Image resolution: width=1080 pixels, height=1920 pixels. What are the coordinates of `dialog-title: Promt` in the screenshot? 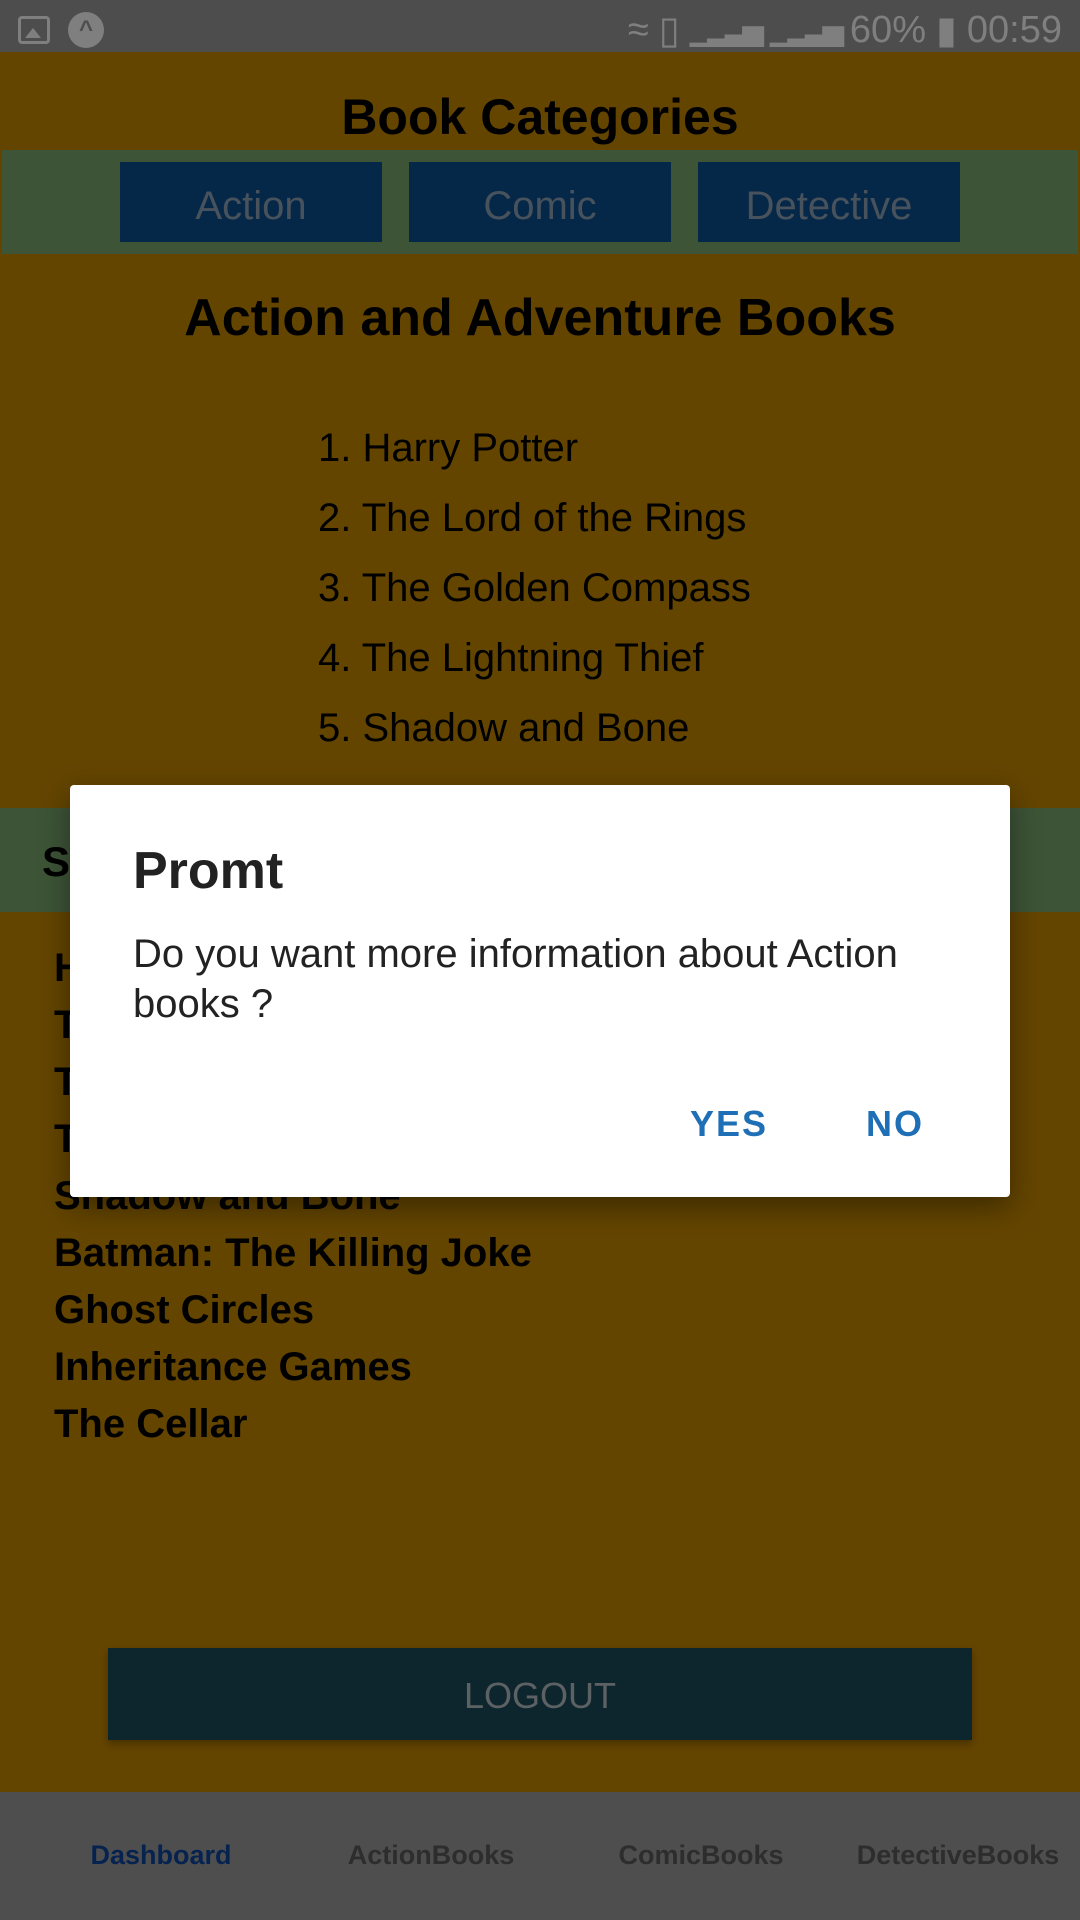 It's located at (208, 871).